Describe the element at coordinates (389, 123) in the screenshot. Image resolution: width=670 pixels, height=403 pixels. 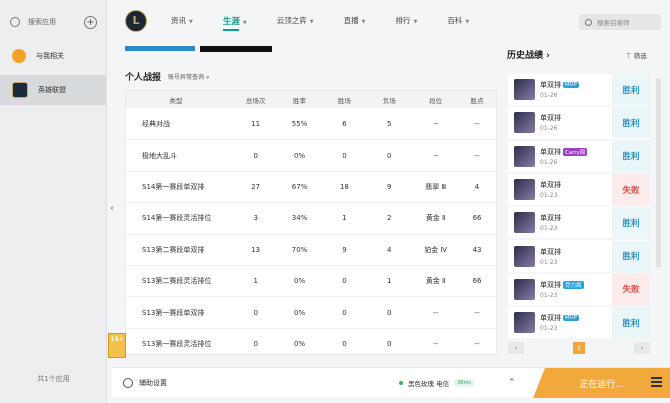
I see `table-cell: 5` at that location.